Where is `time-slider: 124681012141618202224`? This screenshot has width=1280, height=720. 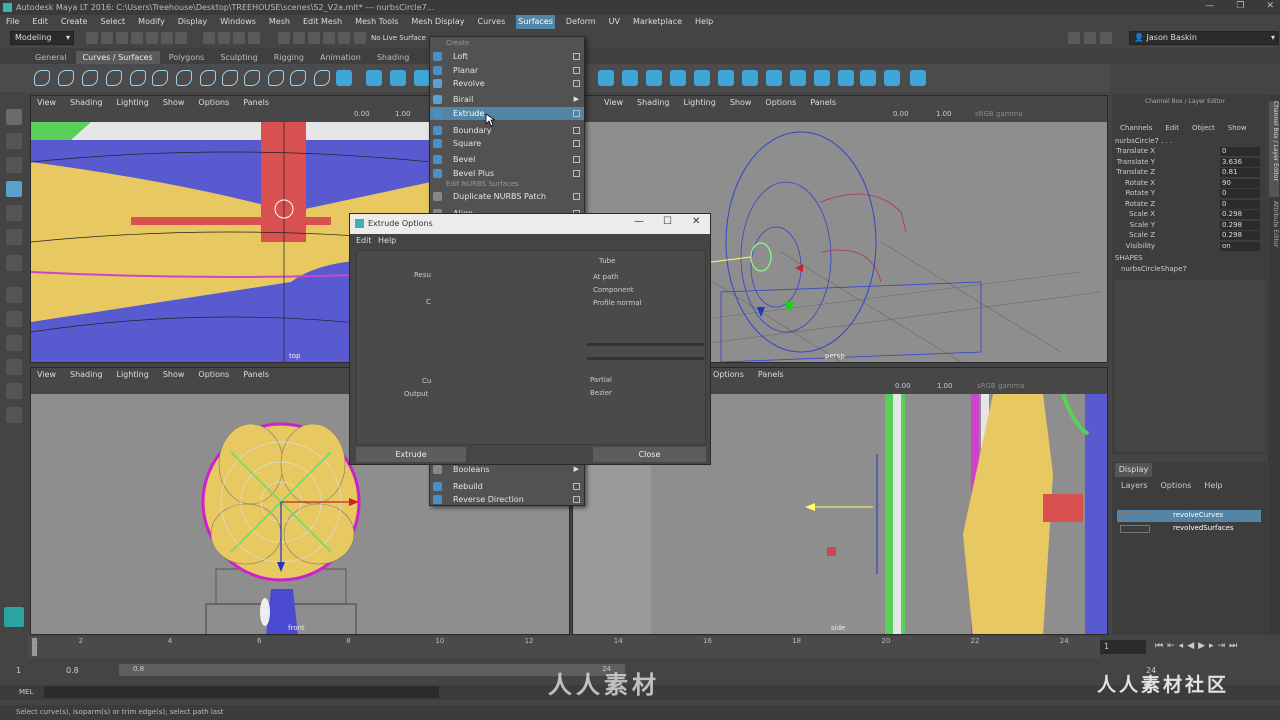
time-slider: 124681012141618202224 is located at coordinates (564, 647).